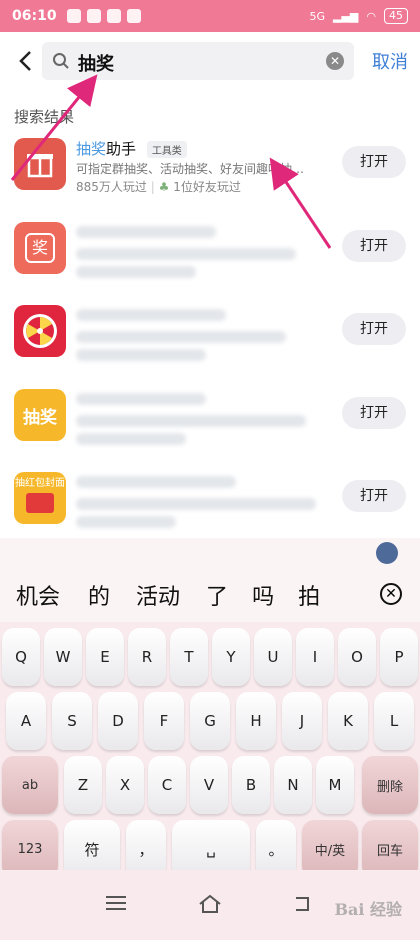 Image resolution: width=420 pixels, height=940 pixels. I want to click on search-input: 抽奖 ✕, so click(198, 61).